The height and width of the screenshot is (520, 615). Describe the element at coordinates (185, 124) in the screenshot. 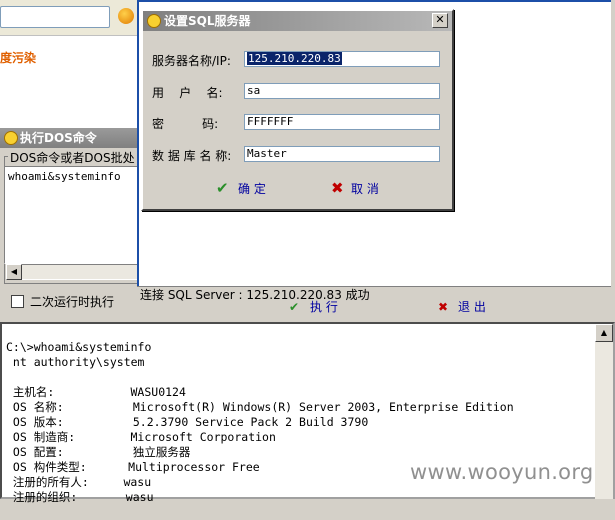

I see `password-label: 密 码:` at that location.